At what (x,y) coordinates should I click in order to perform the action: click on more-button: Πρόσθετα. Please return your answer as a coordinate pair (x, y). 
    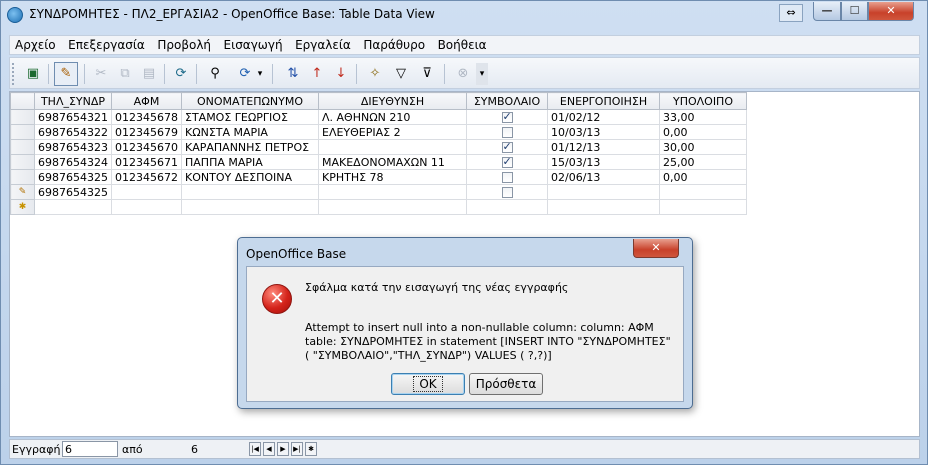
    Looking at the image, I should click on (506, 384).